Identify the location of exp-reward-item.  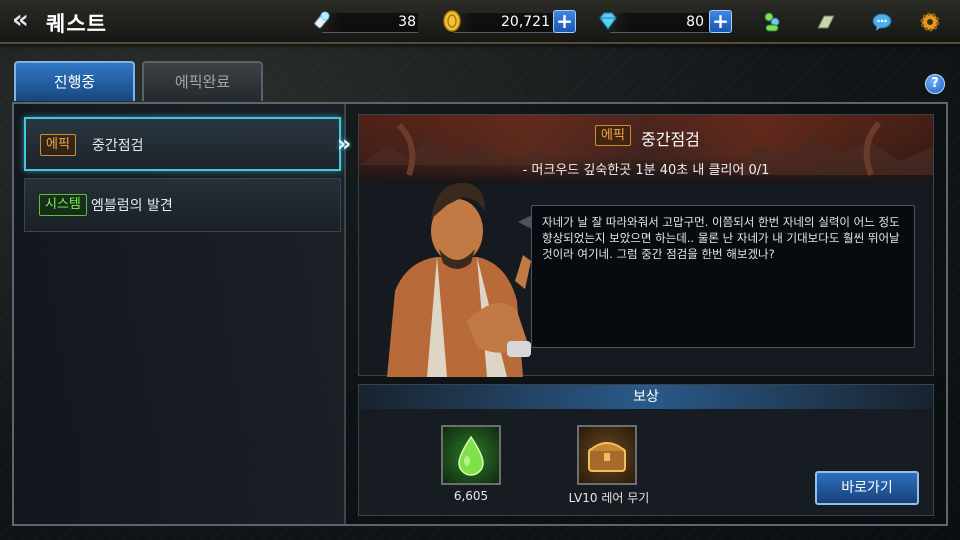
(471, 455).